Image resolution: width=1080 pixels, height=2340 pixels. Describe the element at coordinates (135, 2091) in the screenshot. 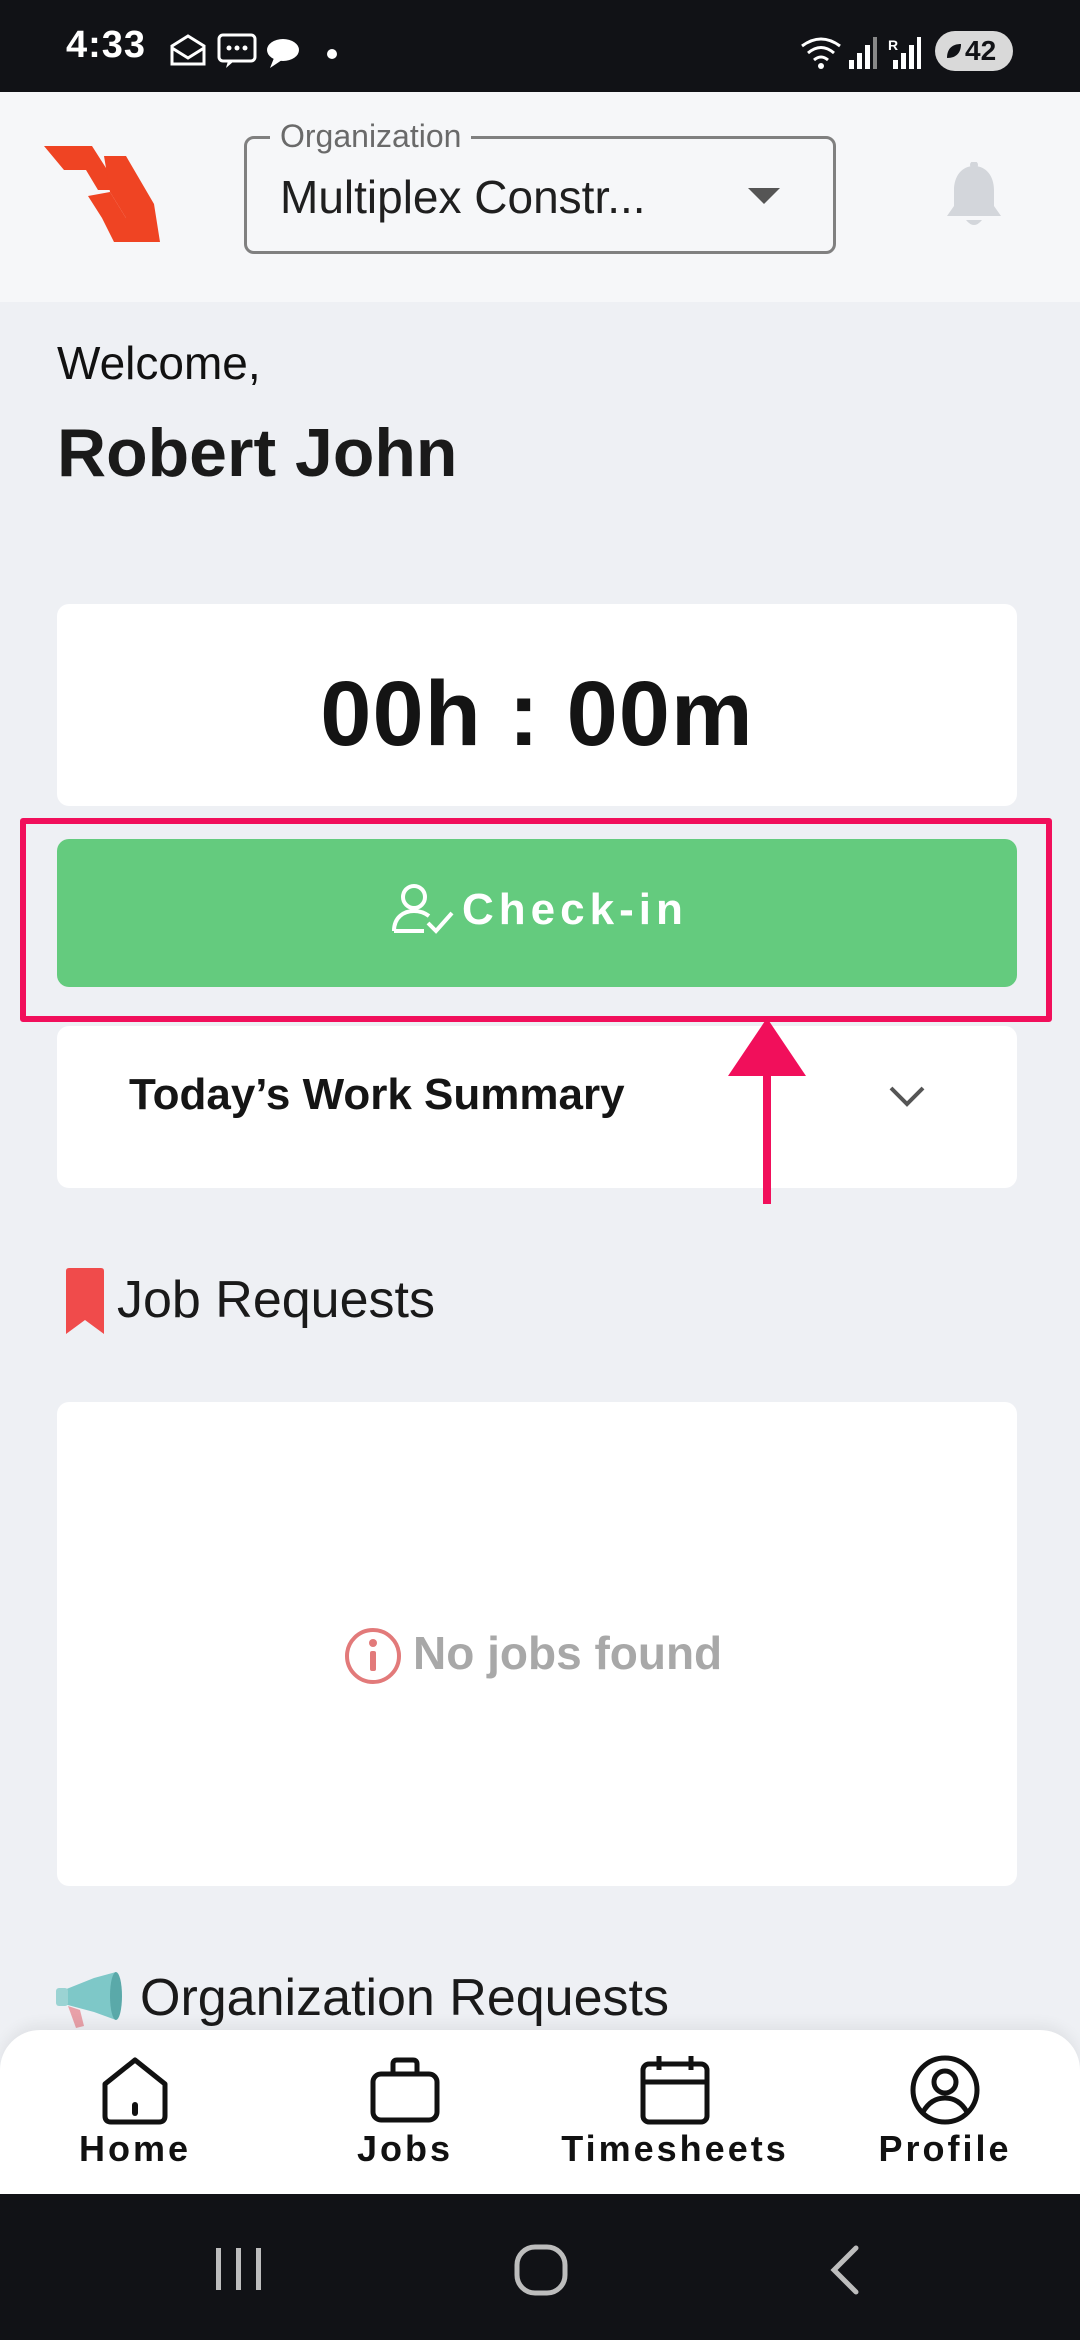

I see `home-icon` at that location.